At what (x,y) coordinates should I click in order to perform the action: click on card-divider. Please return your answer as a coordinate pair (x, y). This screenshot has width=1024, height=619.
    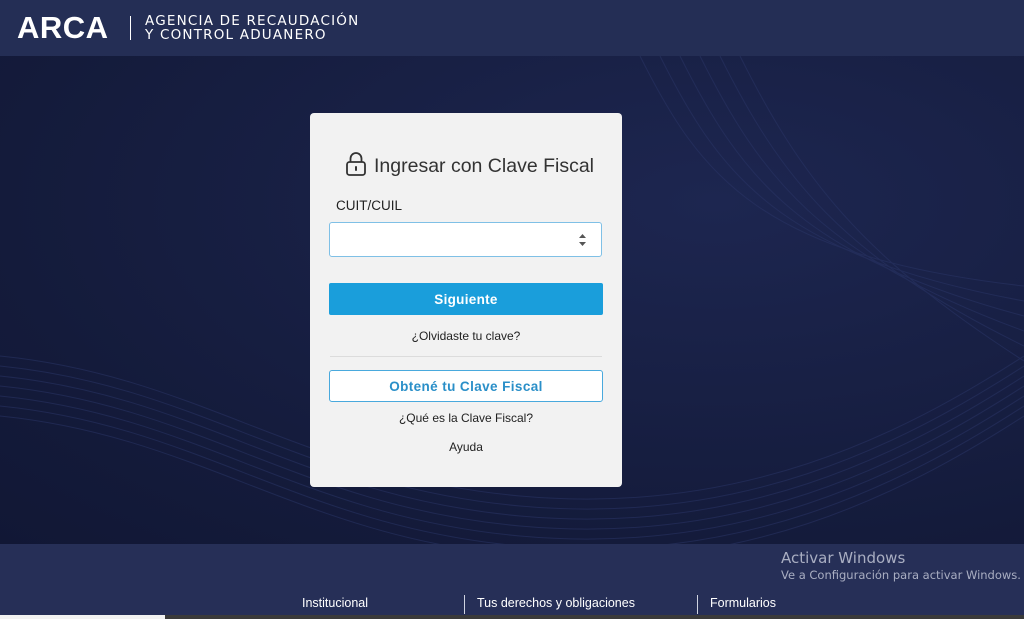
    Looking at the image, I should click on (466, 356).